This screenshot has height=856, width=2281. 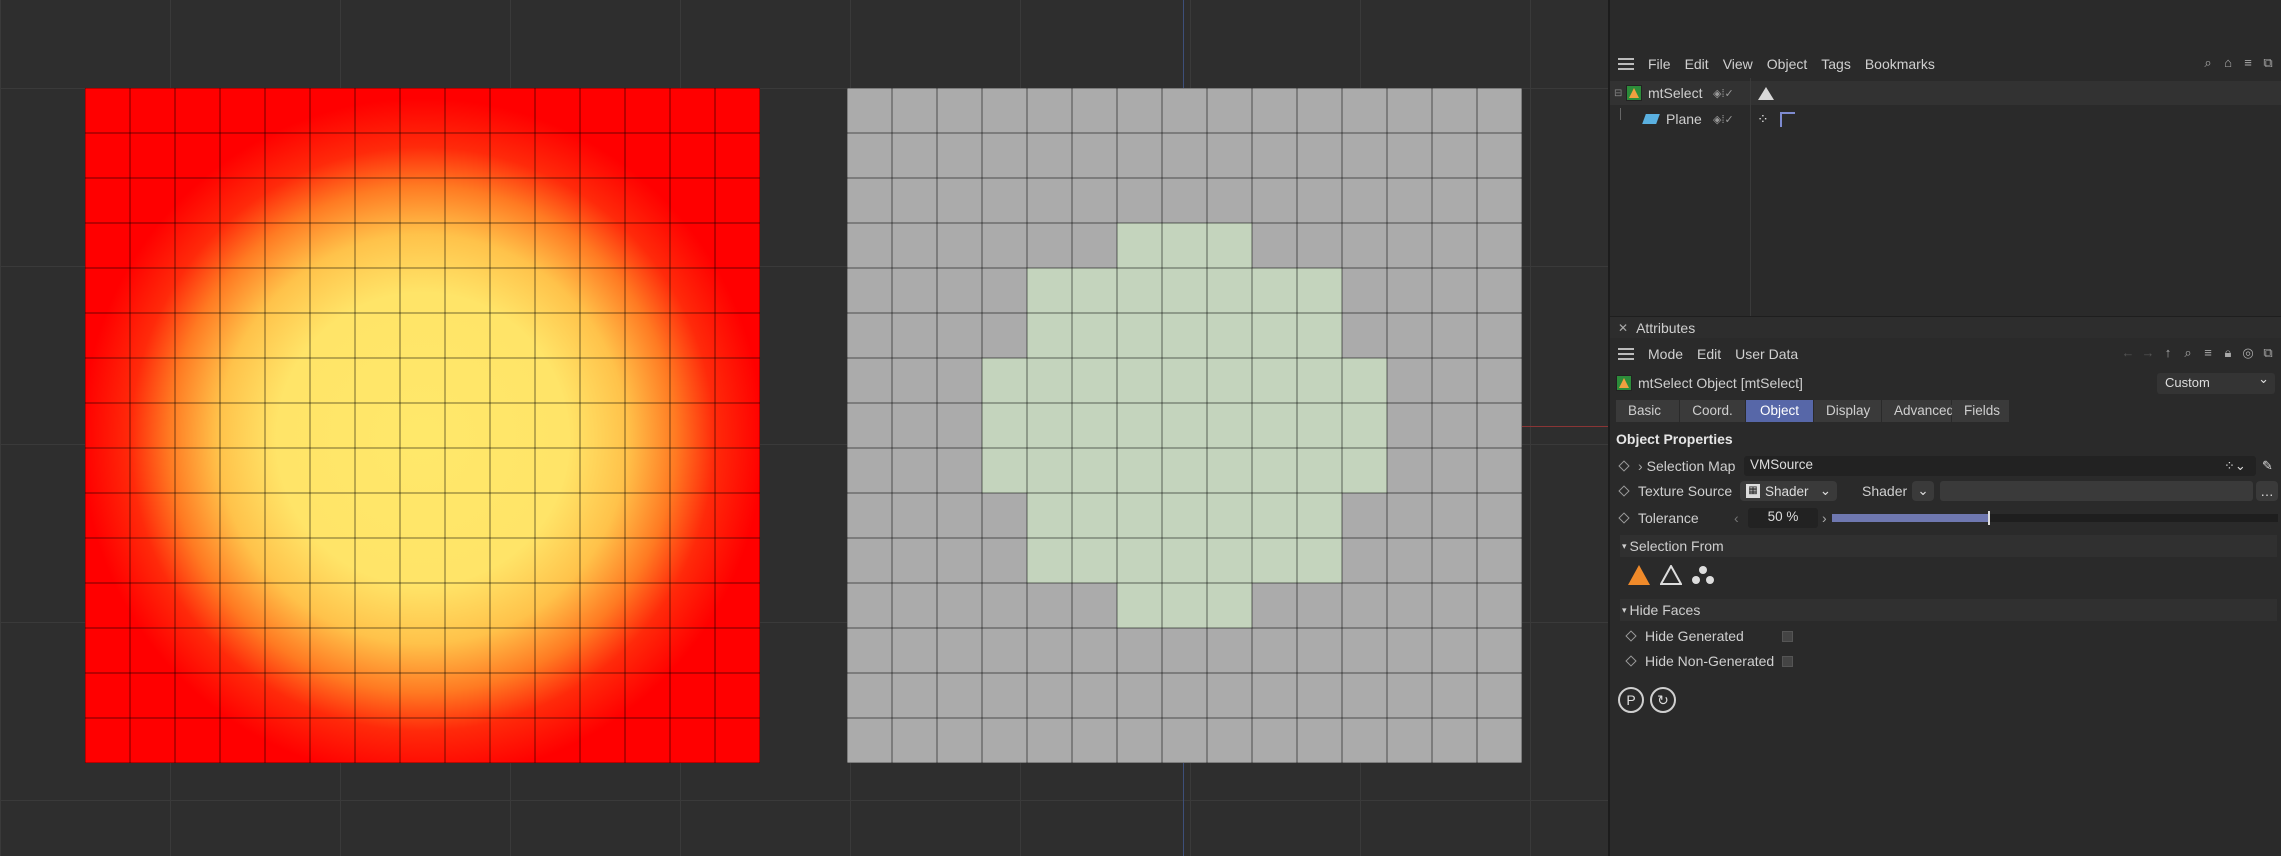 What do you see at coordinates (1659, 64) in the screenshot?
I see `menu-file: File` at bounding box center [1659, 64].